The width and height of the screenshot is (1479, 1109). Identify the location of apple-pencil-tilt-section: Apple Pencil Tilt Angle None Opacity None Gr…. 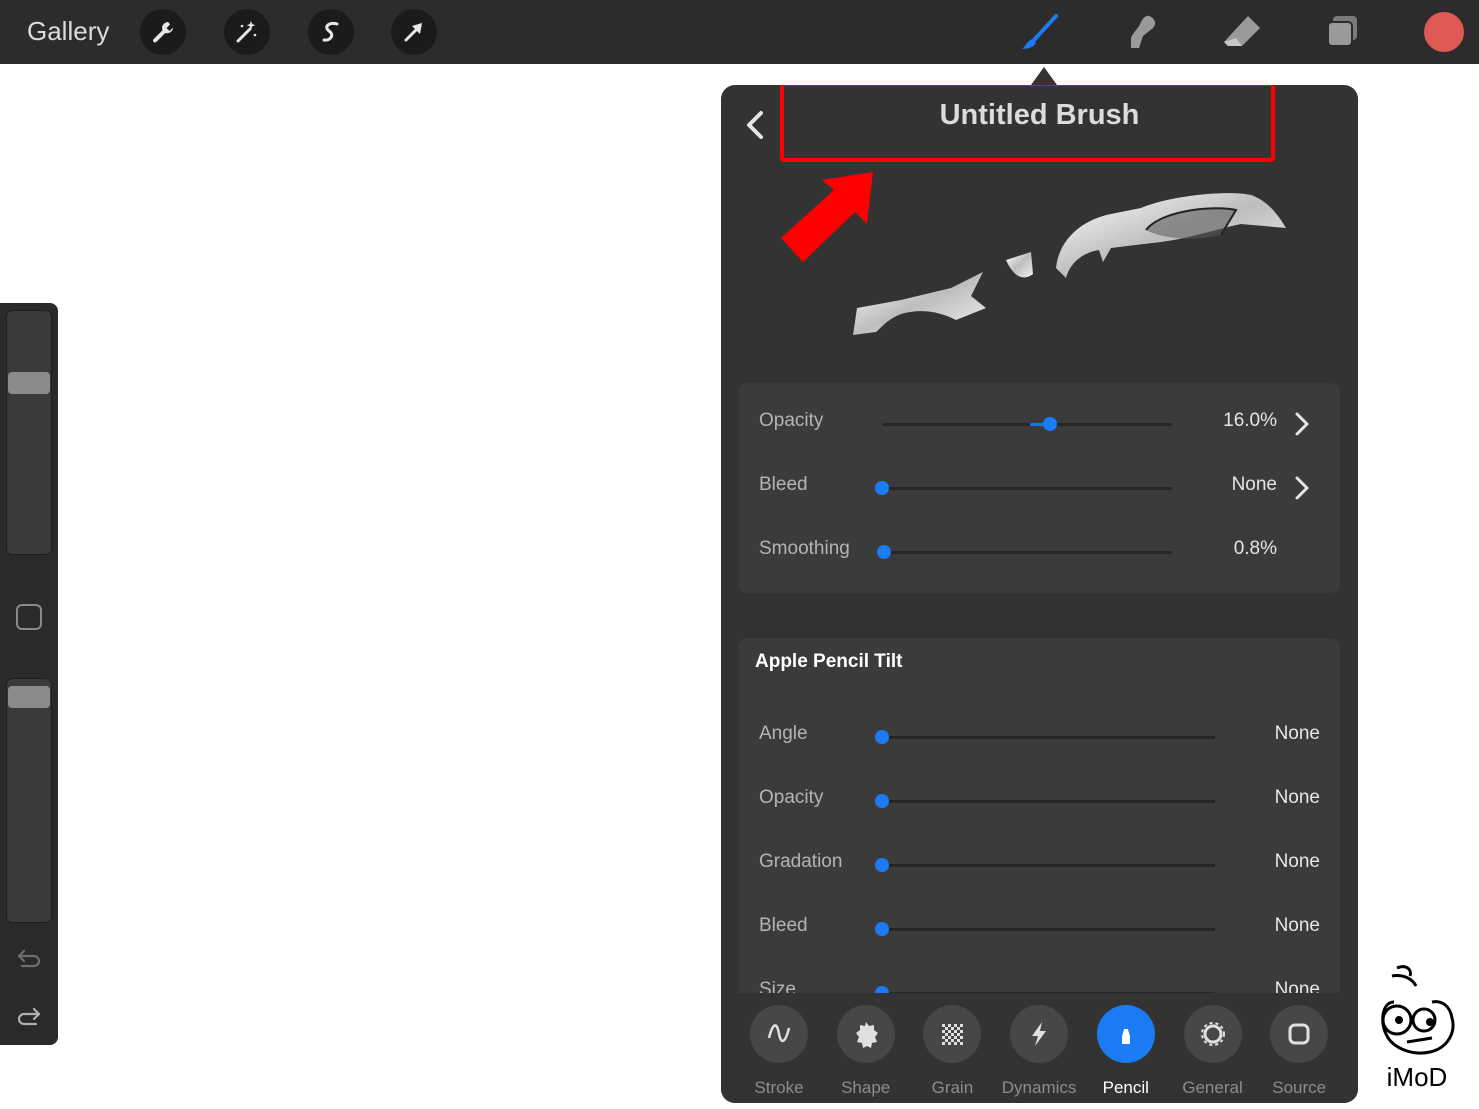
(1039, 838).